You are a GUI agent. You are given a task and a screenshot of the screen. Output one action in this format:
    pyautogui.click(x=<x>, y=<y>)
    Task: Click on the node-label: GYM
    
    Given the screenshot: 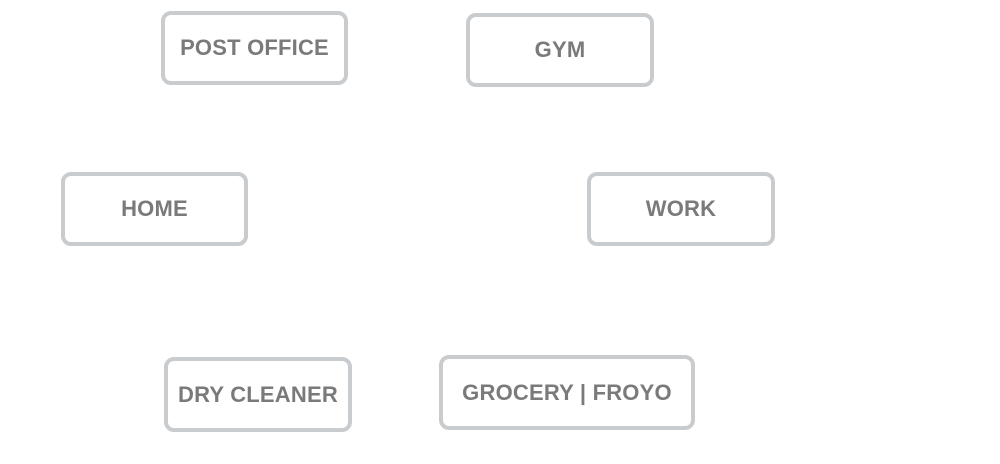 What is the action you would take?
    pyautogui.click(x=560, y=49)
    